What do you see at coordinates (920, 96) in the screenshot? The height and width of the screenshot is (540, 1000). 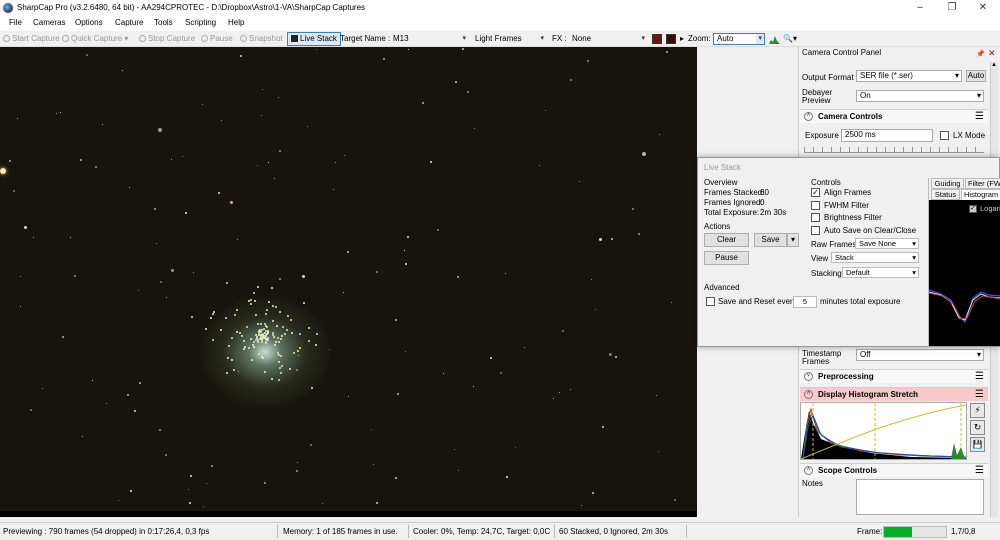 I see `debayer-preview-select: On ▾` at bounding box center [920, 96].